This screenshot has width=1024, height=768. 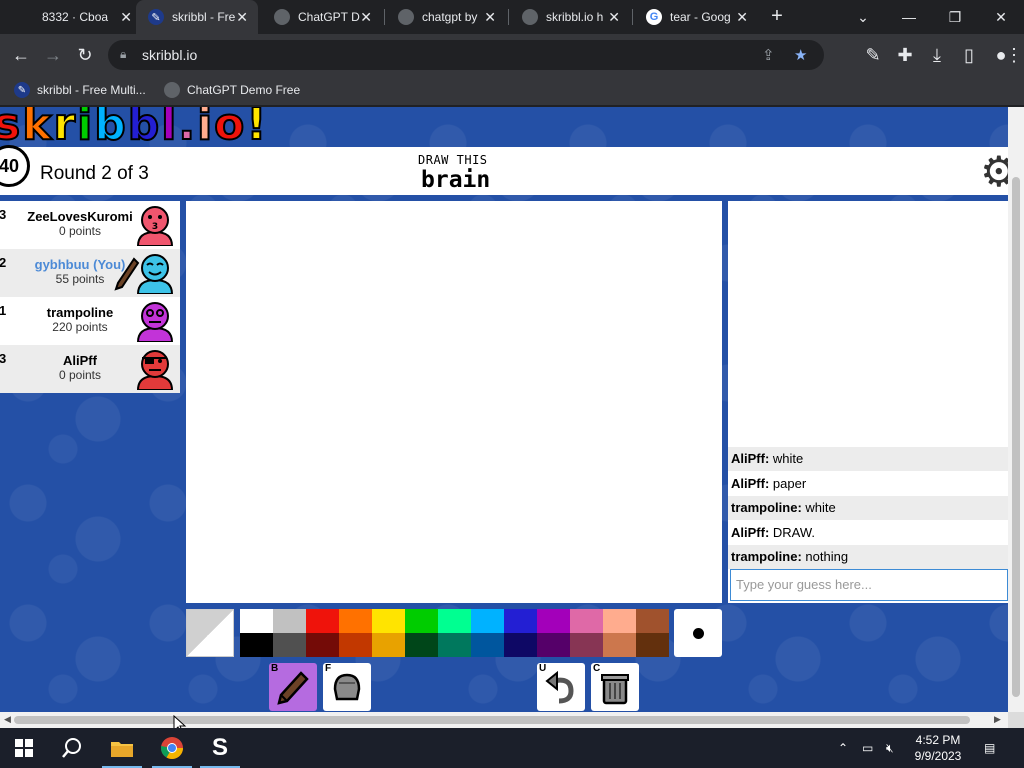 What do you see at coordinates (172, 90) in the screenshot?
I see `globe-icon` at bounding box center [172, 90].